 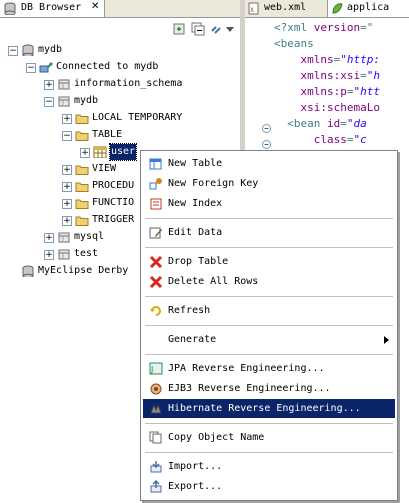 What do you see at coordinates (107, 134) in the screenshot?
I see `tree-item-label: TABLE` at bounding box center [107, 134].